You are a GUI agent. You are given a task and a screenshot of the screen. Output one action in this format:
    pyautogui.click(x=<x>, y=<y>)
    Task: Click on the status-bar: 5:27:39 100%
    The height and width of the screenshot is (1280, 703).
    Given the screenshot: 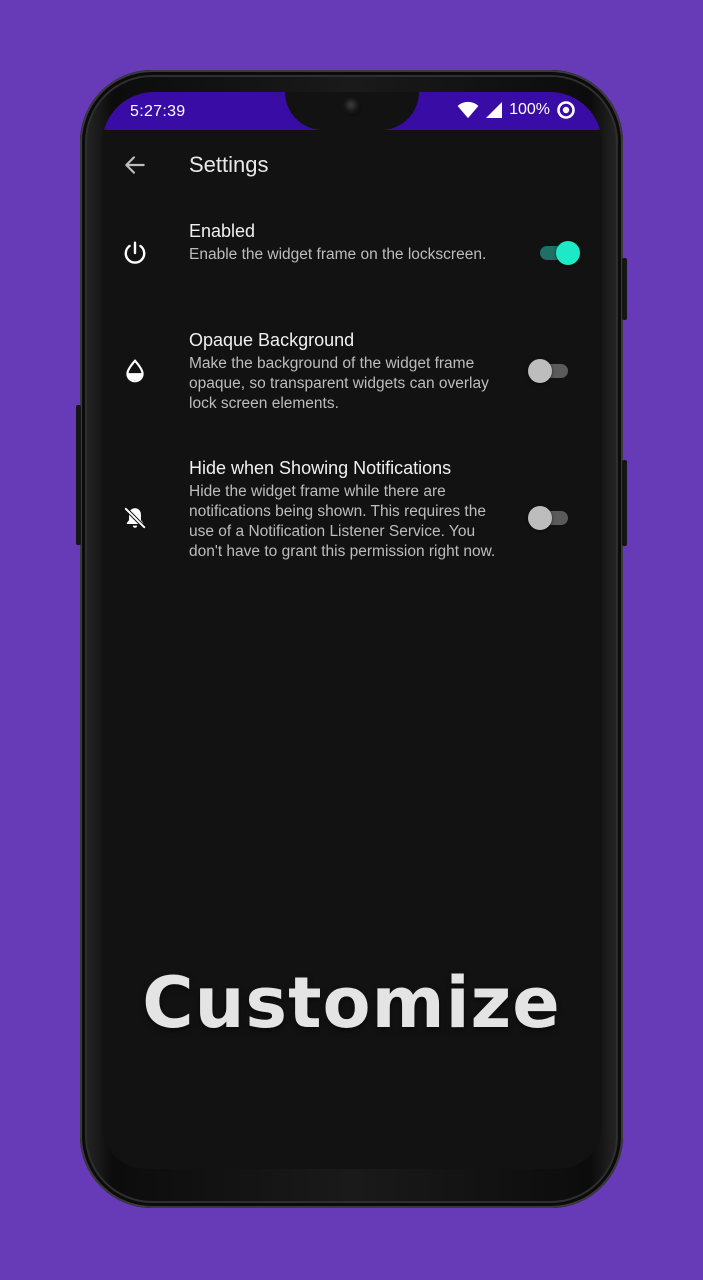 What is the action you would take?
    pyautogui.click(x=352, y=111)
    